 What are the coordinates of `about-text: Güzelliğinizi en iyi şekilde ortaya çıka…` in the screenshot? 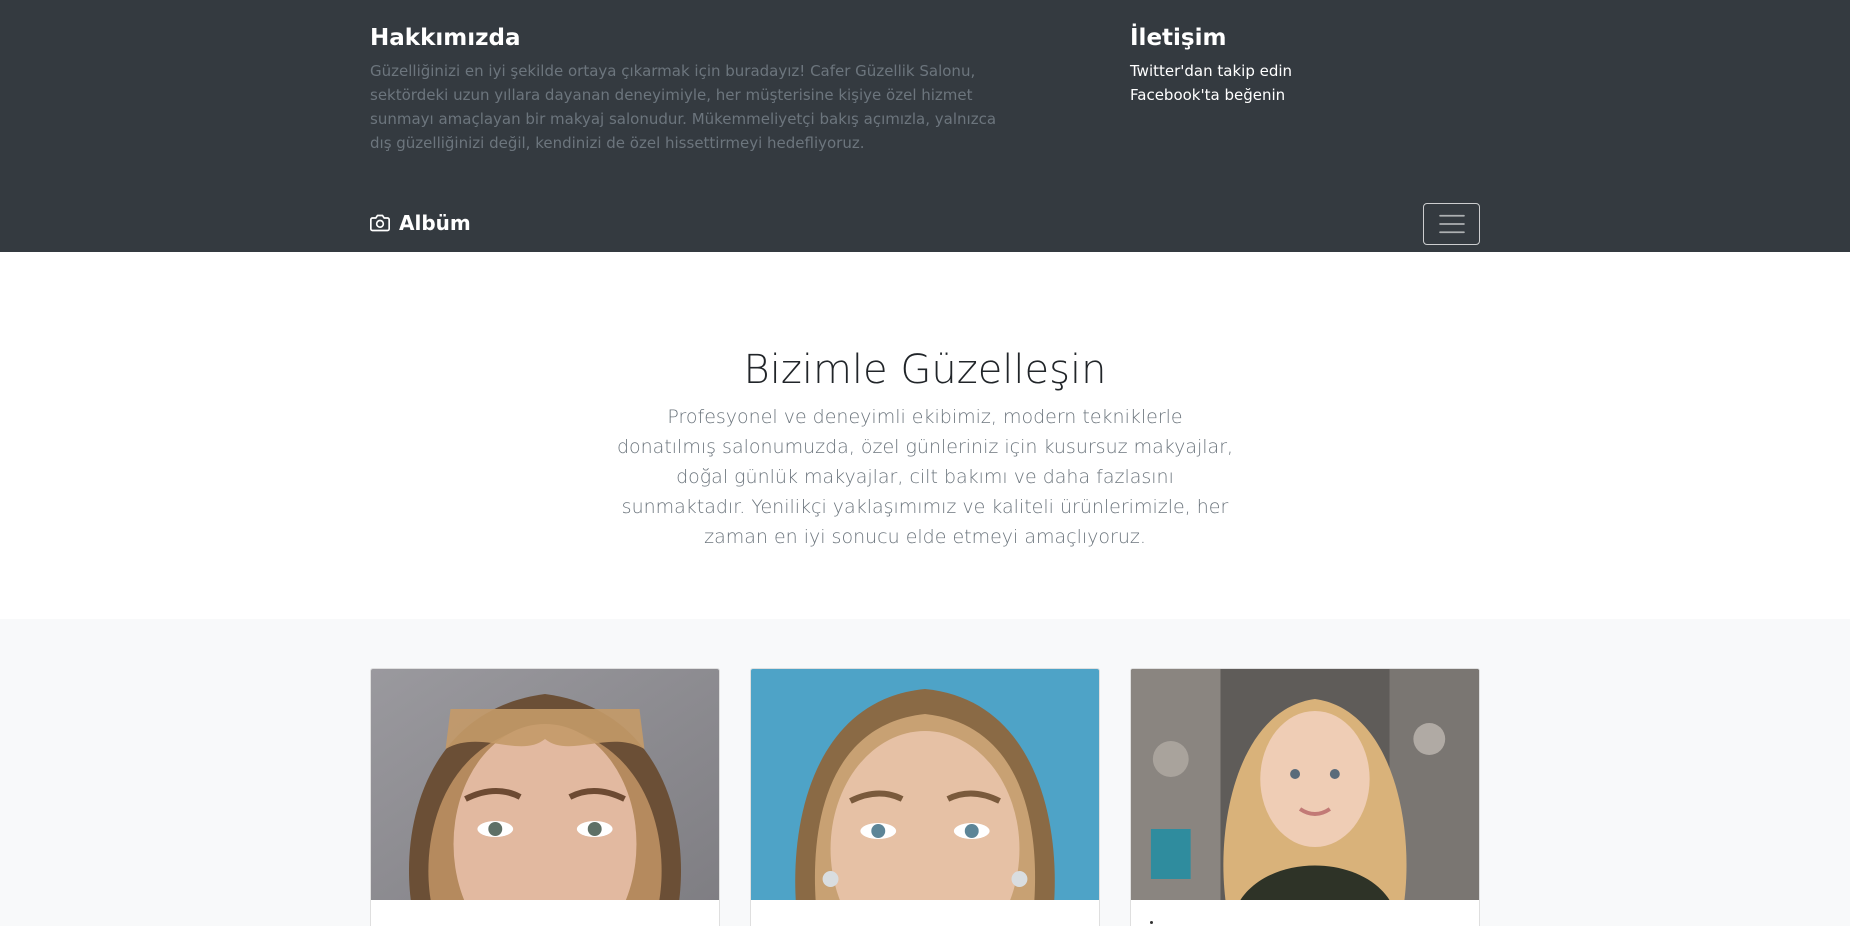 It's located at (683, 107).